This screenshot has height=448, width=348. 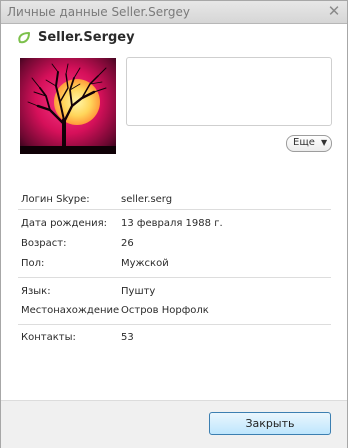 I want to click on avatar, so click(x=68, y=106).